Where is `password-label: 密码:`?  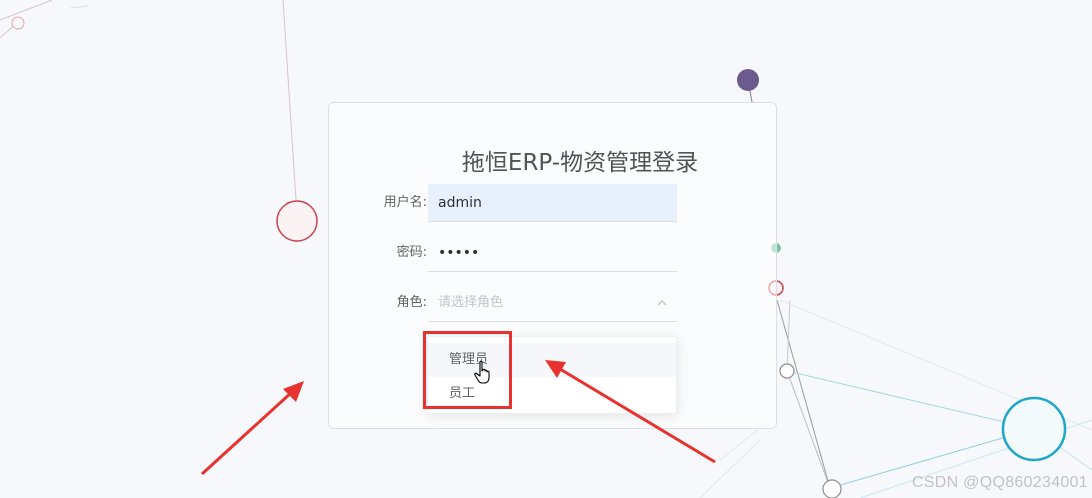 password-label: 密码: is located at coordinates (411, 252).